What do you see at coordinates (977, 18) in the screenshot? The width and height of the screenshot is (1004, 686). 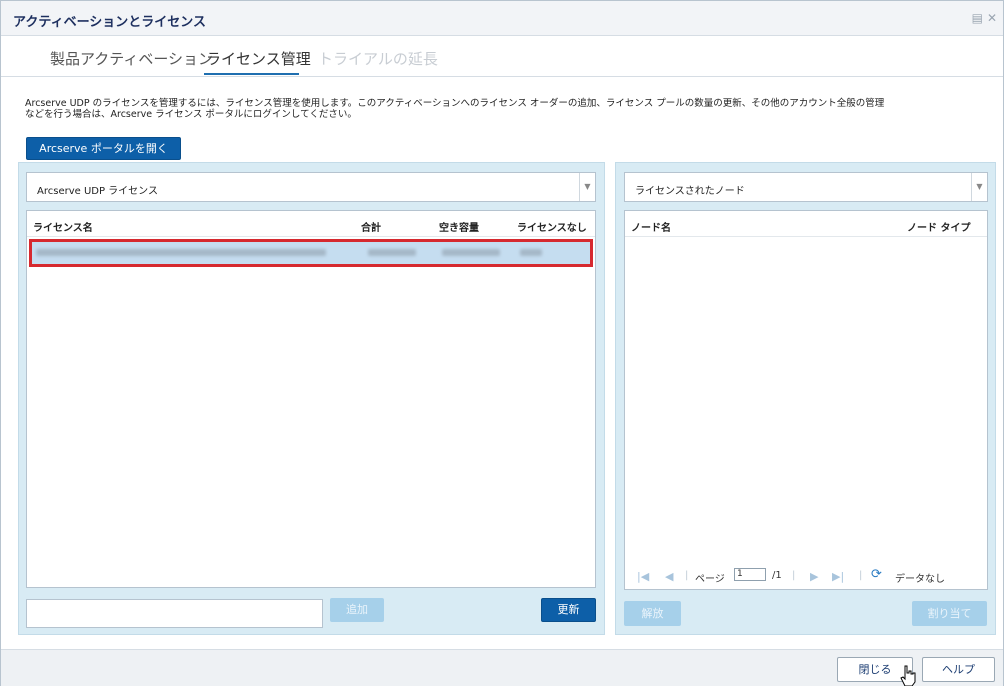 I see `minimize-icon: ▤` at bounding box center [977, 18].